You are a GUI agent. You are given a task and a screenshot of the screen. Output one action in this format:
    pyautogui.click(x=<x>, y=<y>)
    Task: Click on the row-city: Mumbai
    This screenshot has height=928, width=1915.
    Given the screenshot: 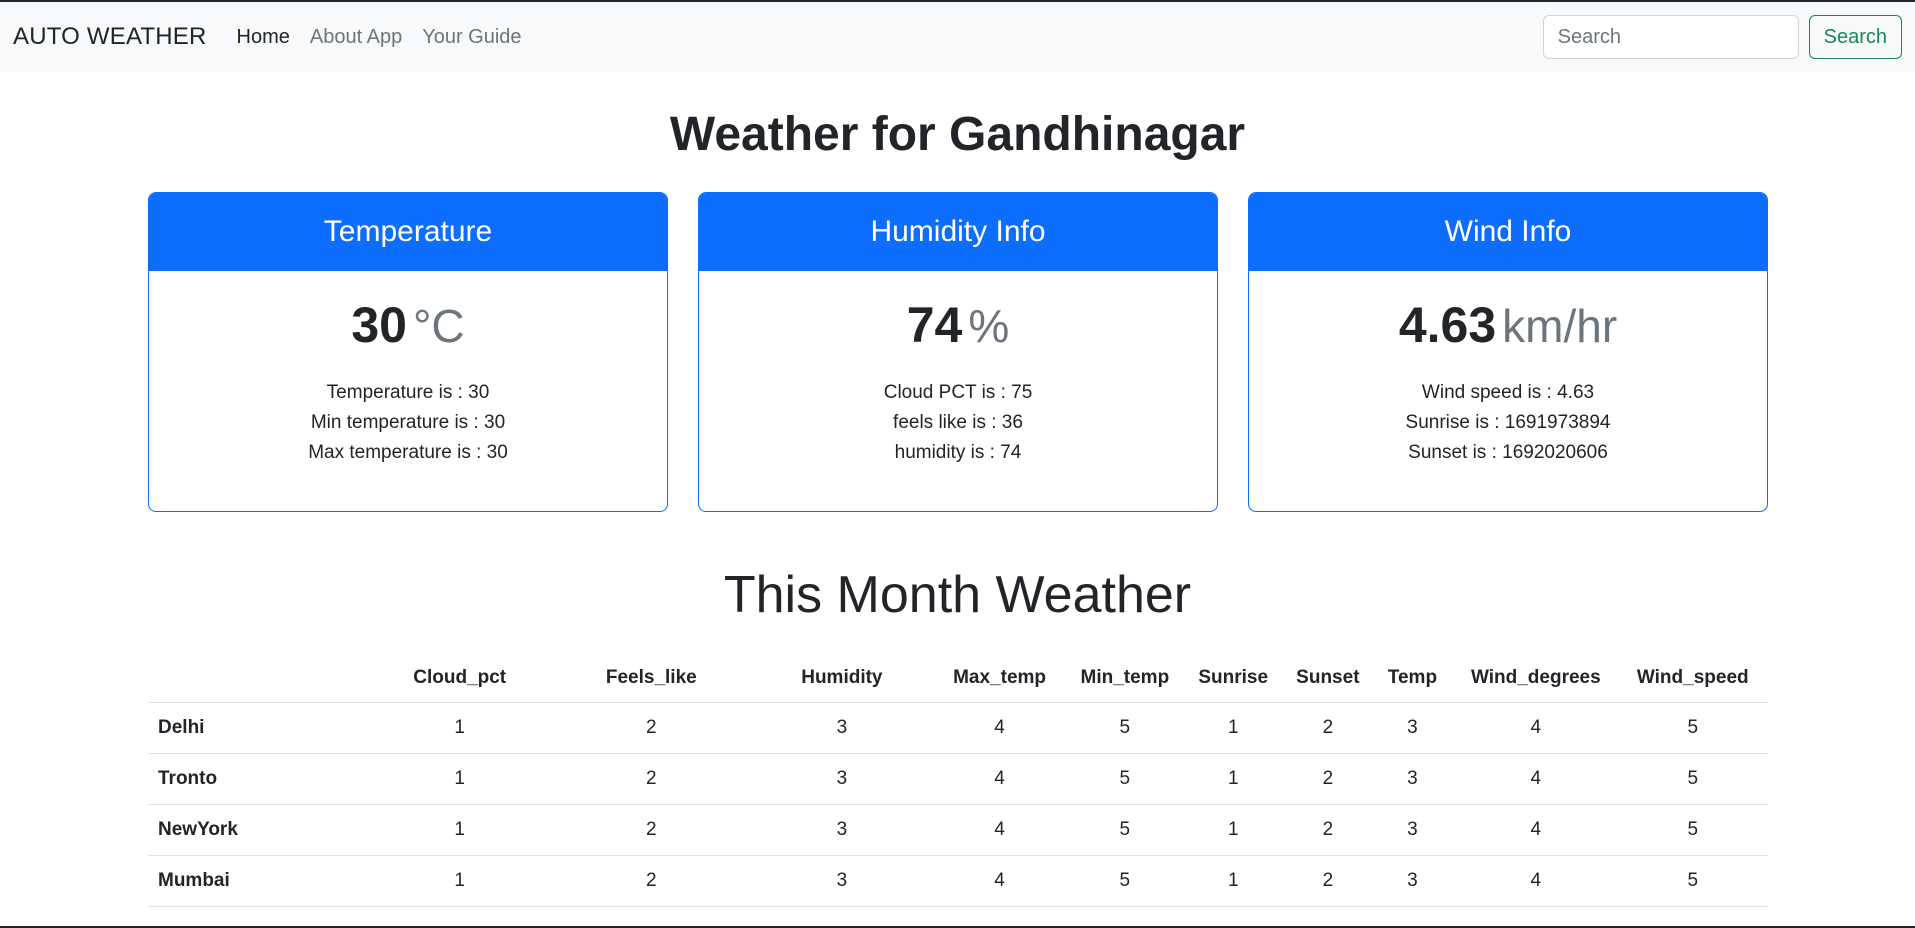 What is the action you would take?
    pyautogui.click(x=259, y=881)
    